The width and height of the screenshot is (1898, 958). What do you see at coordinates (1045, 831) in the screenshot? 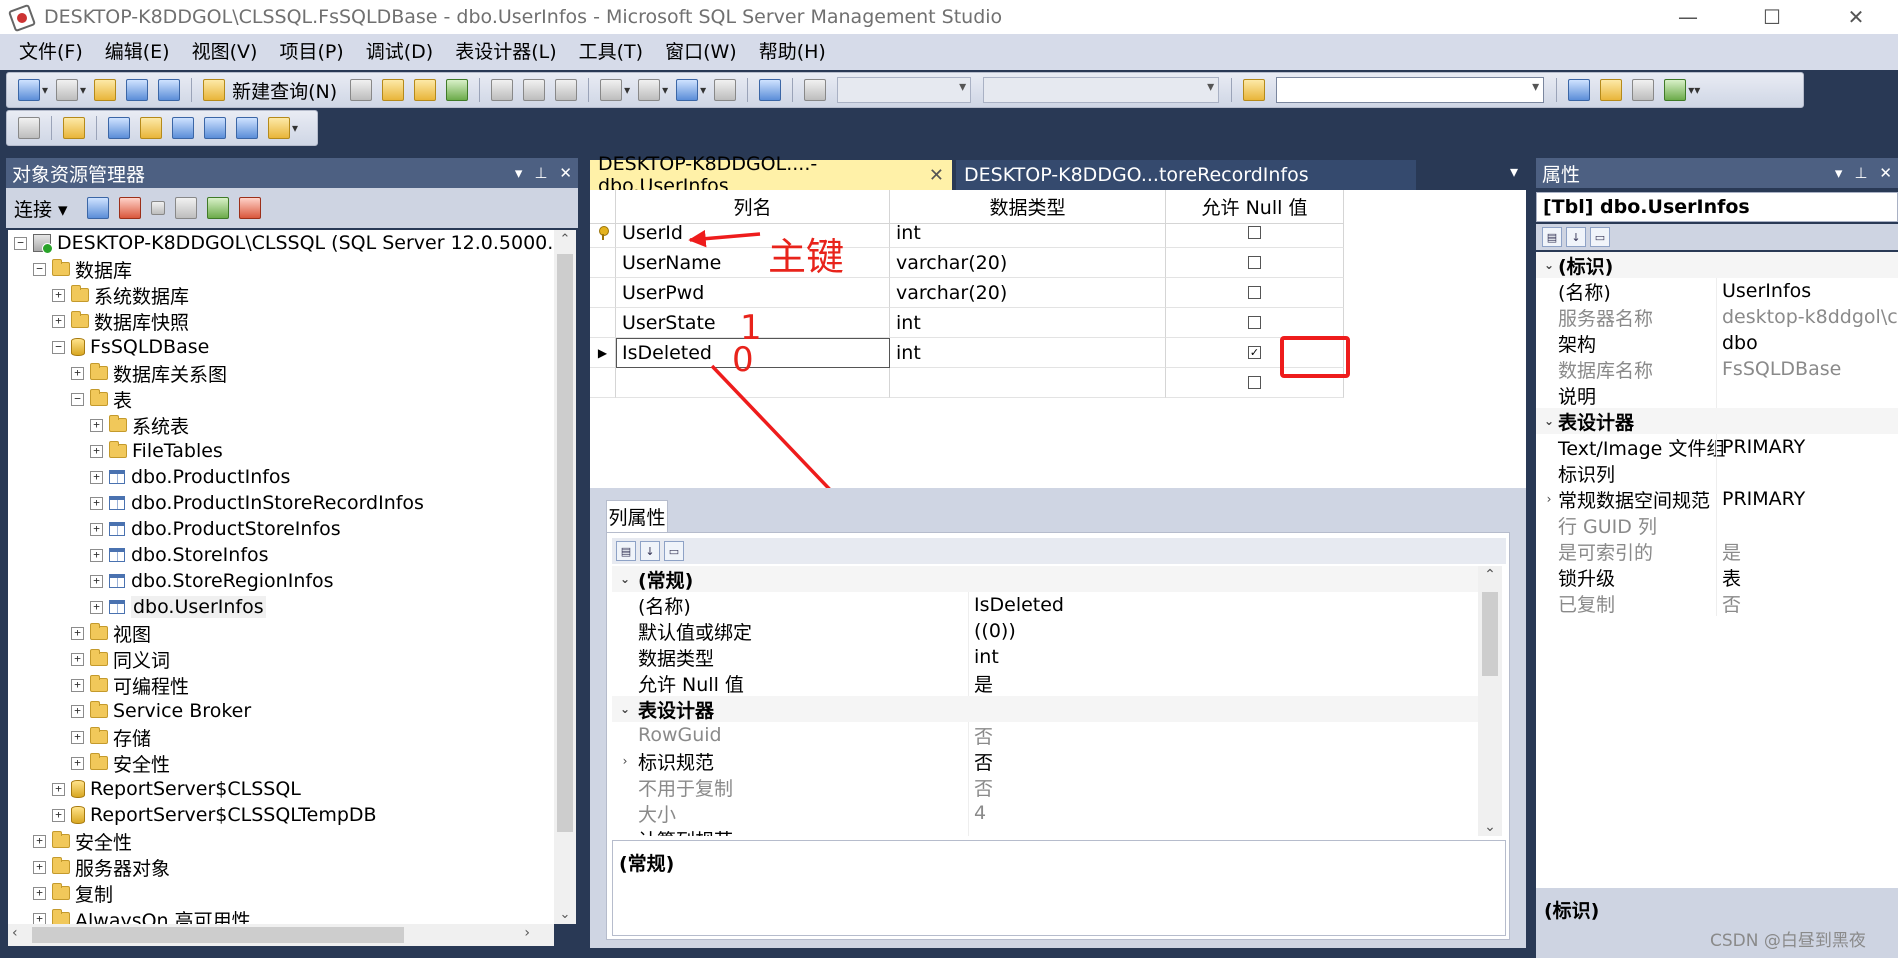
I see `property-row: › 计算列规范` at bounding box center [1045, 831].